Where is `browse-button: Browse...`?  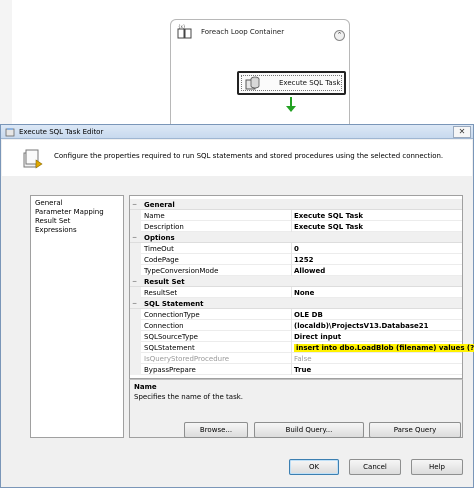 browse-button: Browse... is located at coordinates (216, 430).